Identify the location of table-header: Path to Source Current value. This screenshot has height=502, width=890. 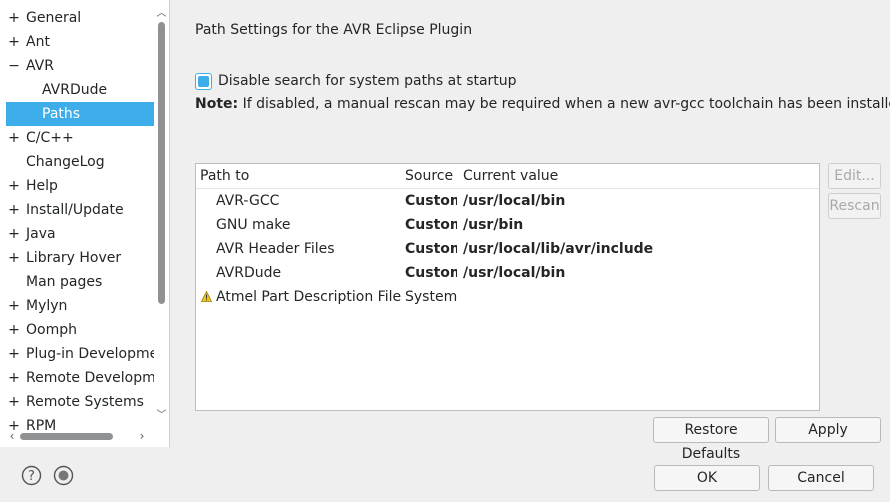
(507, 176).